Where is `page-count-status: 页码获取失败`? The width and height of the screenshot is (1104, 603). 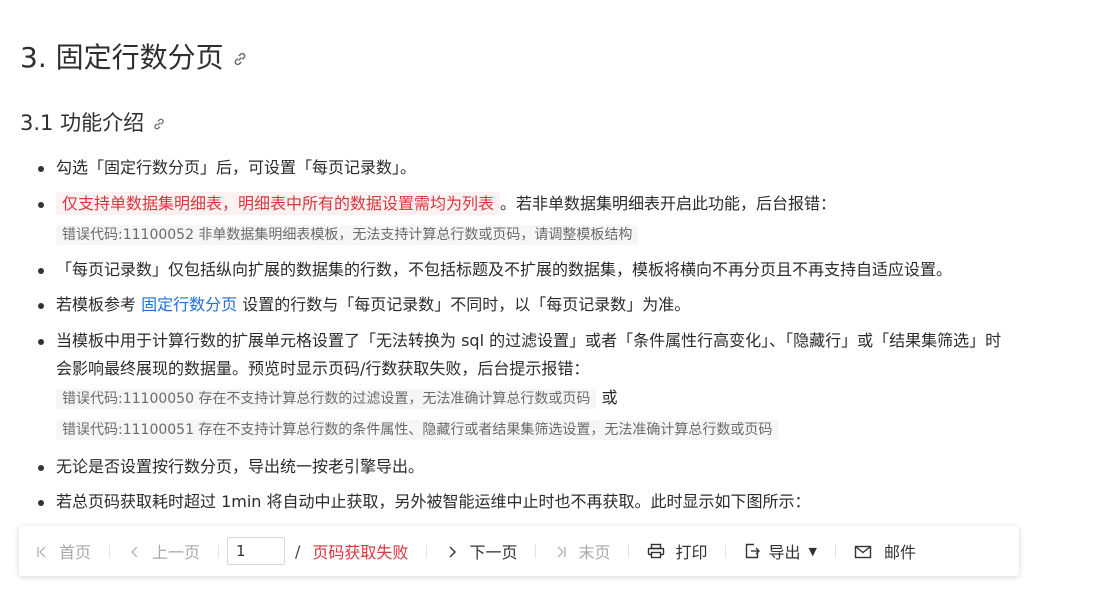 page-count-status: 页码获取失败 is located at coordinates (360, 552).